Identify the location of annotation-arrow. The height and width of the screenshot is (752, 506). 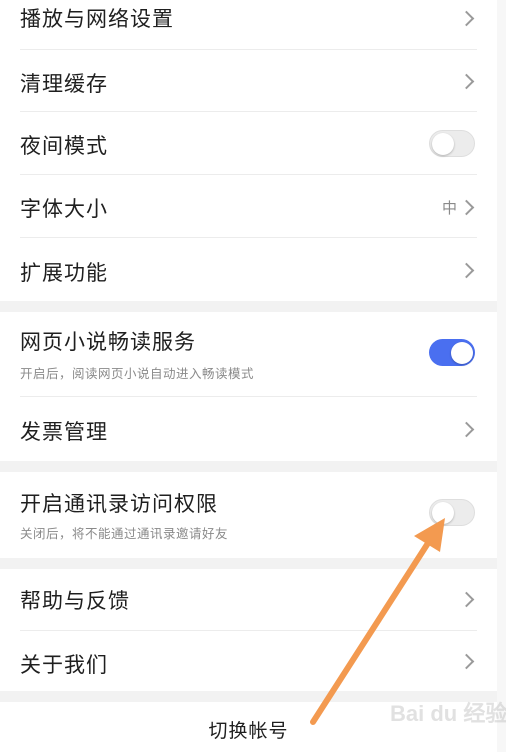
(377, 621).